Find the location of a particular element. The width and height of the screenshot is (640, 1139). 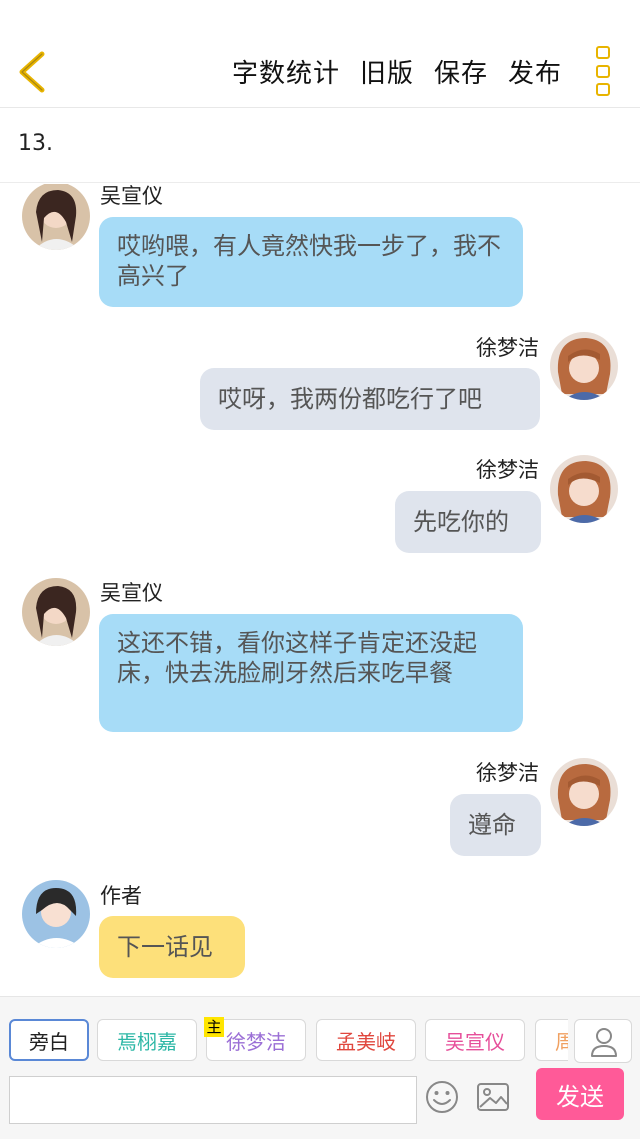

role-label: 旁白 is located at coordinates (49, 1041).